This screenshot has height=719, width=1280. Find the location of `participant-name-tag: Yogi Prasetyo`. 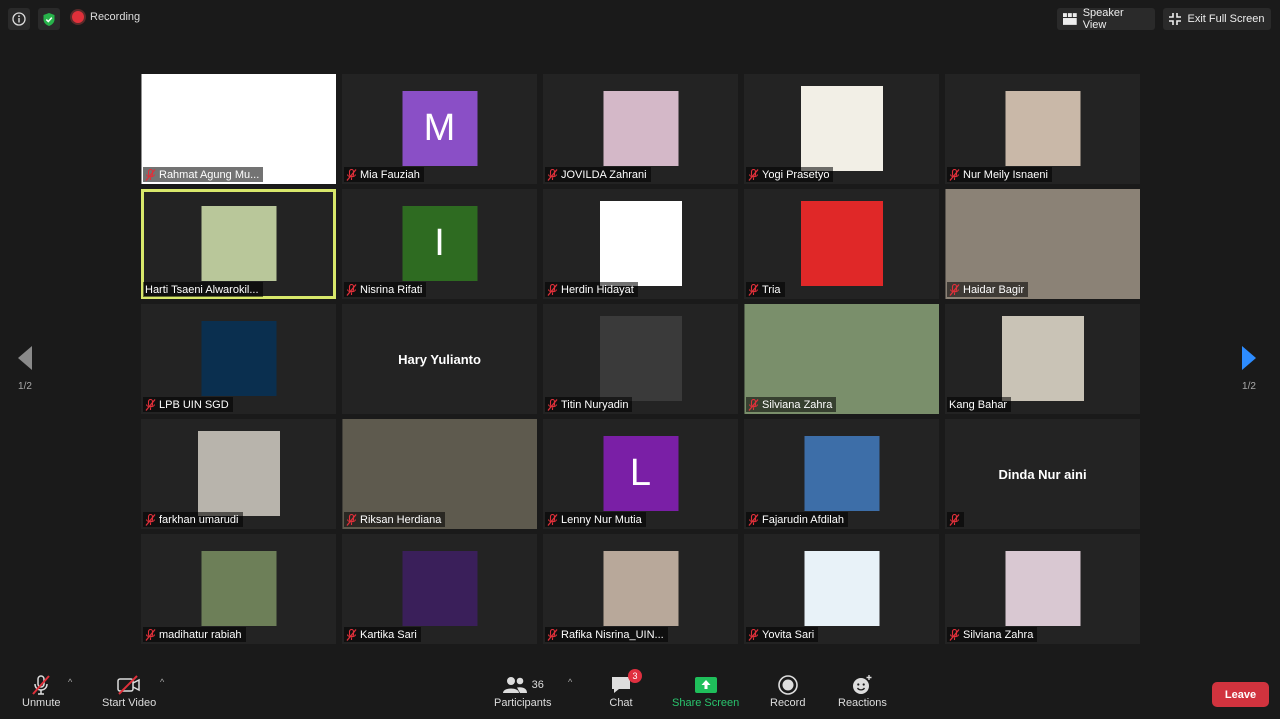

participant-name-tag: Yogi Prasetyo is located at coordinates (790, 174).